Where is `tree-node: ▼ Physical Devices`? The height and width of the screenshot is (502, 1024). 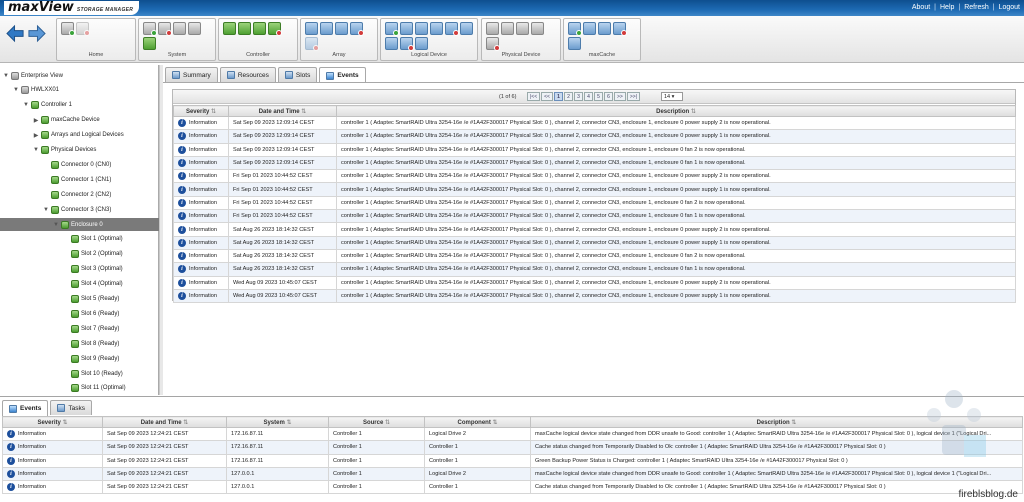
tree-node: ▼ Physical Devices is located at coordinates (64, 150).